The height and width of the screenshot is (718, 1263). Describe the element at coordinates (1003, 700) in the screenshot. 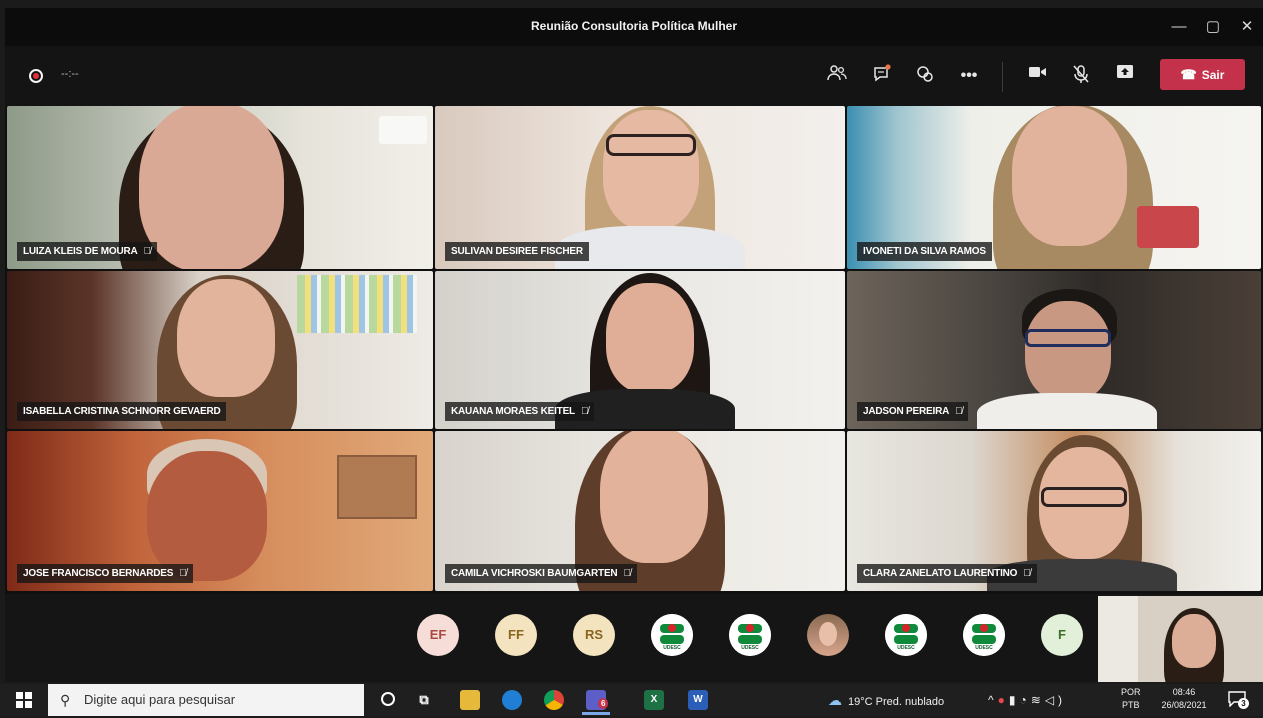

I see `antivirus-icon: ●` at that location.